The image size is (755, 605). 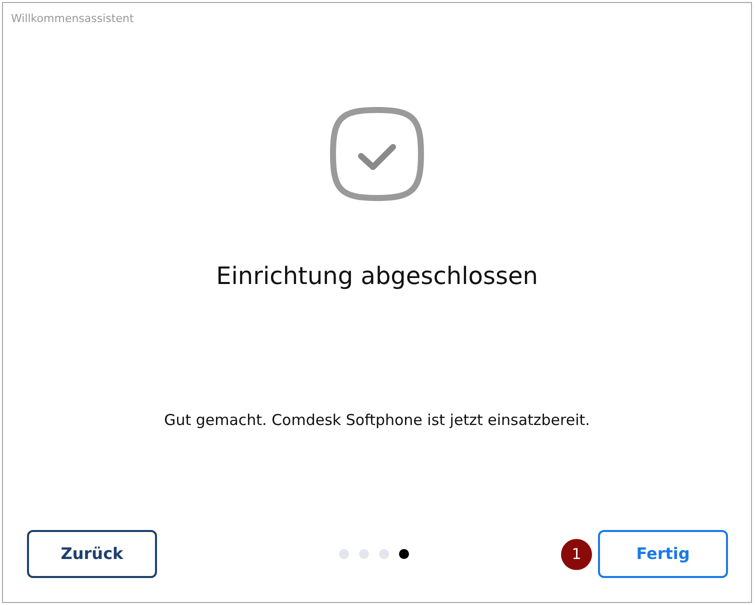 What do you see at coordinates (663, 554) in the screenshot?
I see `finish-button: Fertig` at bounding box center [663, 554].